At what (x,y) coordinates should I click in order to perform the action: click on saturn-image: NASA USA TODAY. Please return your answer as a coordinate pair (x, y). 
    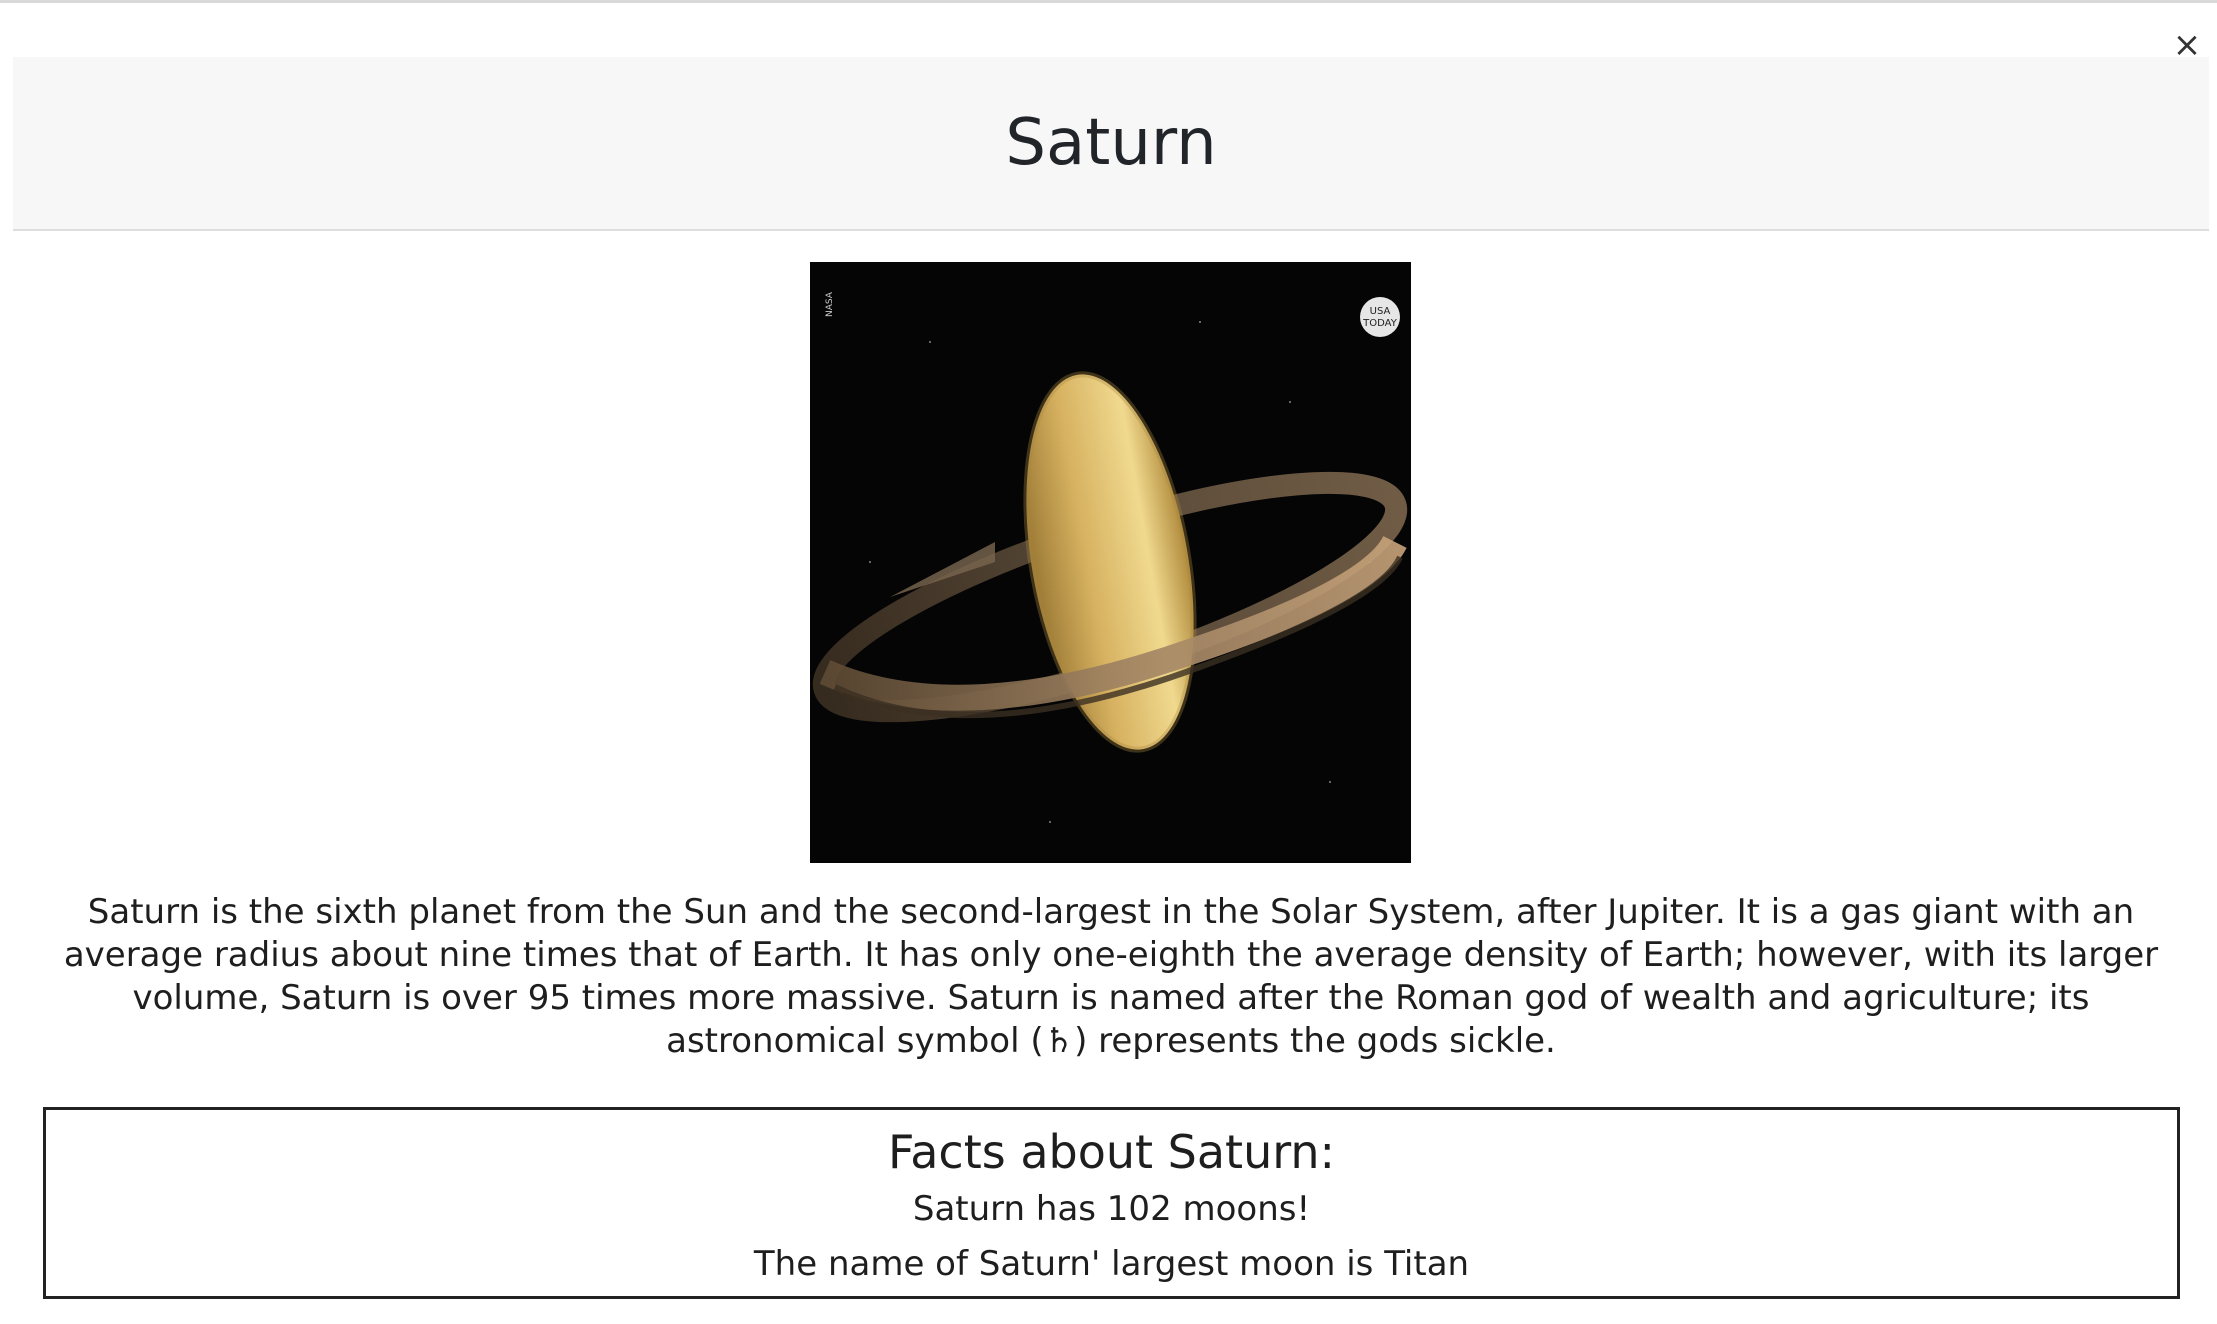
    Looking at the image, I should click on (1110, 562).